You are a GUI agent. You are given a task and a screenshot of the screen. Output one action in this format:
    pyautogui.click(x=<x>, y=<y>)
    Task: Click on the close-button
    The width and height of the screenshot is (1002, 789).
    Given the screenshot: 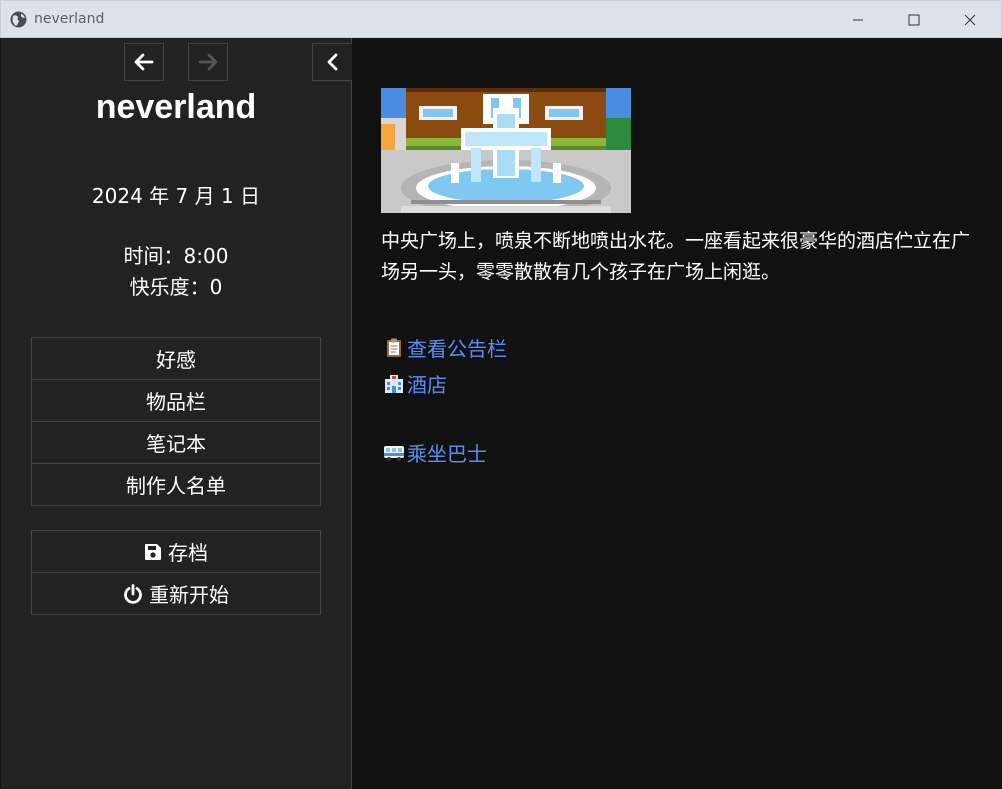 What is the action you would take?
    pyautogui.click(x=970, y=20)
    